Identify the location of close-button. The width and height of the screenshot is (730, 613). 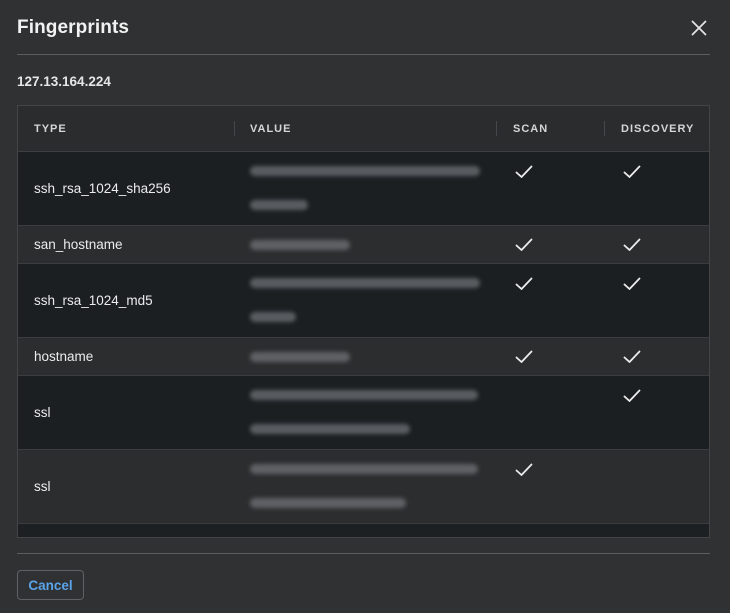
(699, 28).